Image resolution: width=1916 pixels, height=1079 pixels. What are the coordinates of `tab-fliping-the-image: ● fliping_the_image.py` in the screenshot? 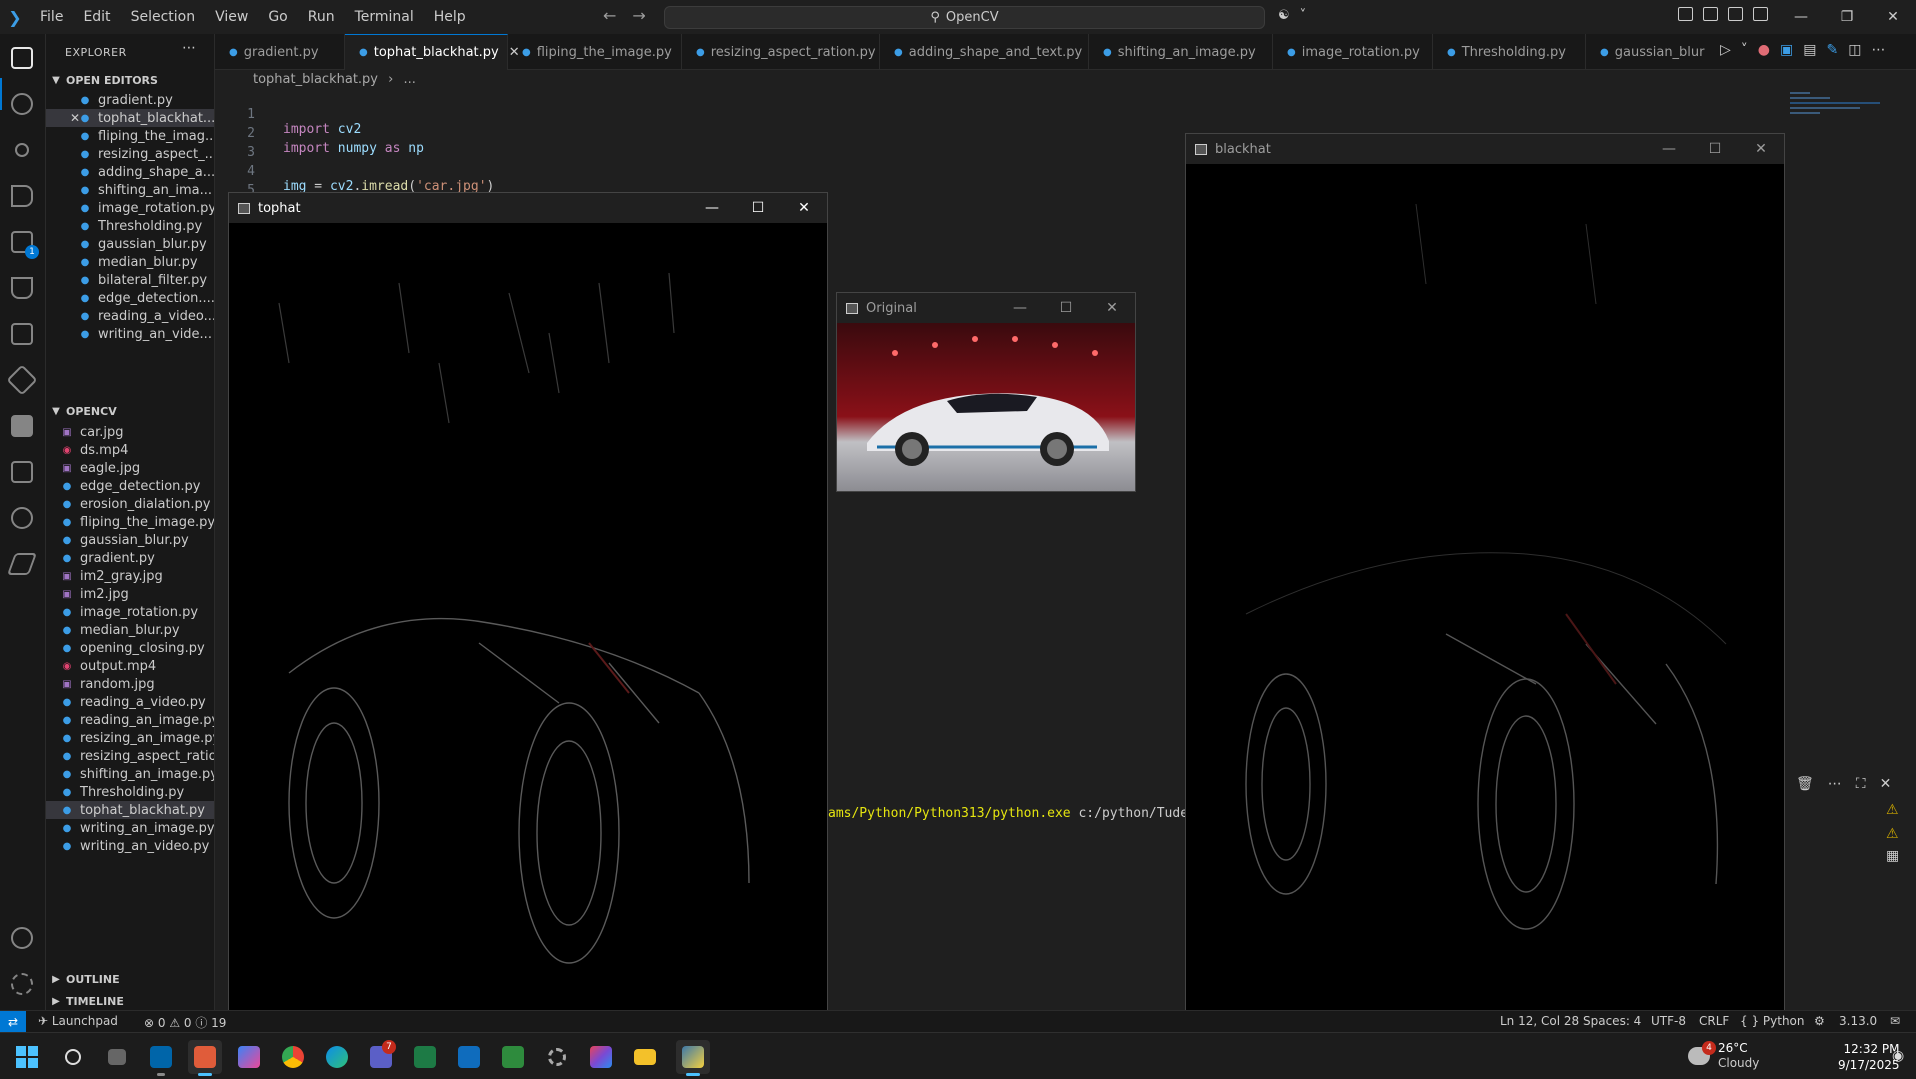 It's located at (595, 52).